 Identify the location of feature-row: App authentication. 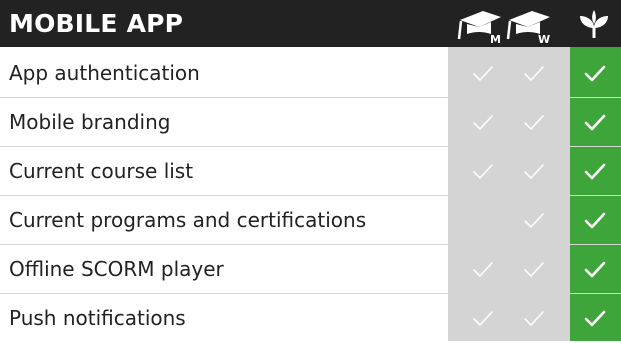
(310, 73).